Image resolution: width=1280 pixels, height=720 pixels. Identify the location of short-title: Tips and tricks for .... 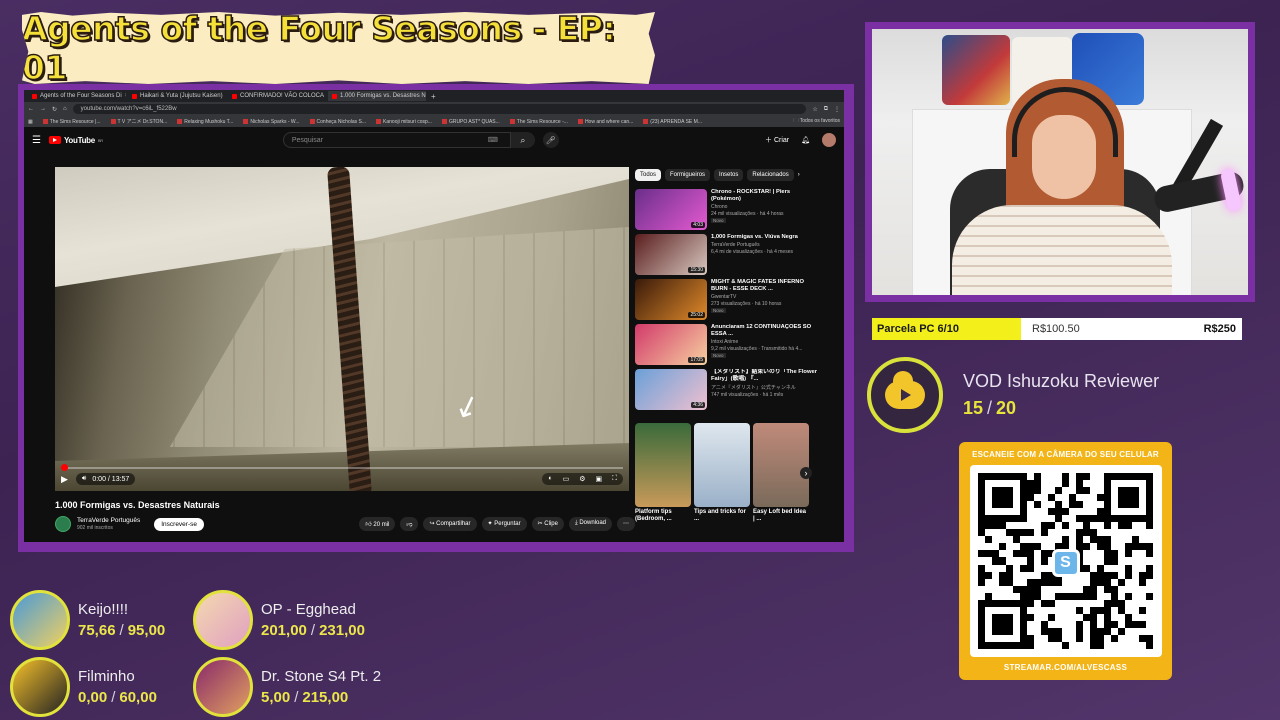
(720, 516).